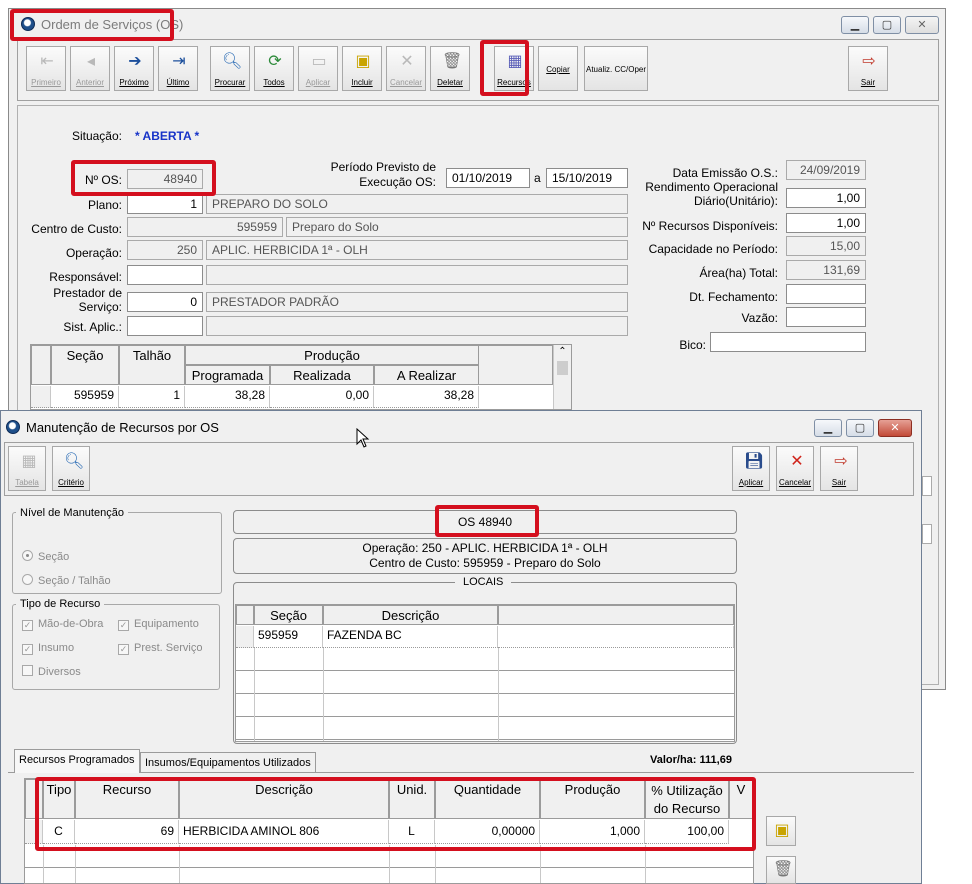  Describe the element at coordinates (558, 68) in the screenshot. I see `copy-button: Copiar` at that location.